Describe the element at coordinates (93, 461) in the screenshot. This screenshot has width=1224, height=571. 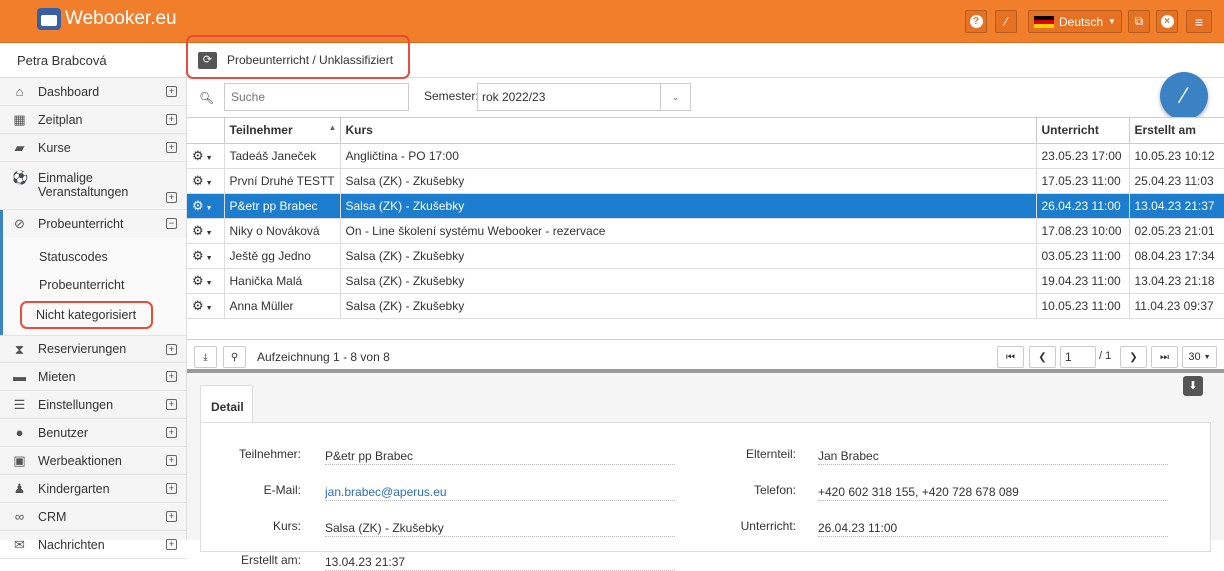
I see `sidebar-item-werbeaktionen: ▣ Werbeaktionen +` at that location.